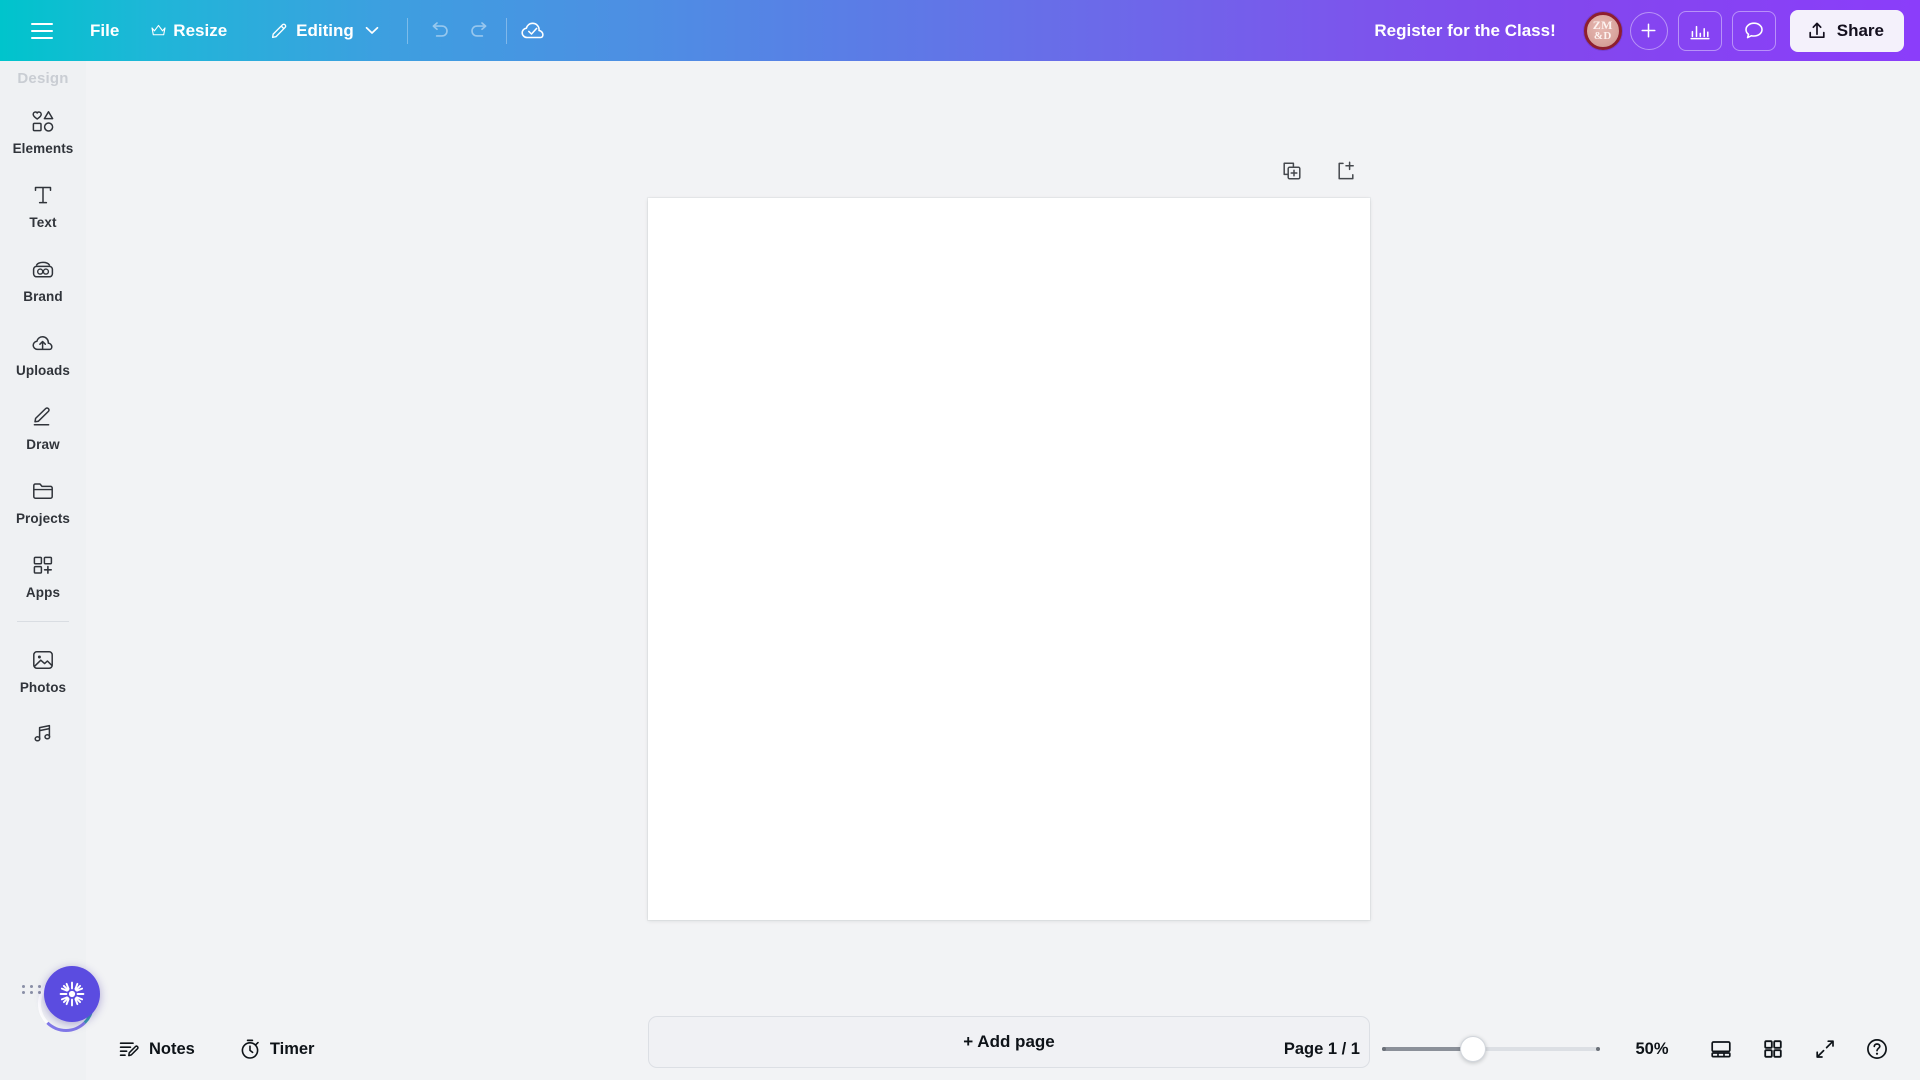  I want to click on hamburger-icon, so click(42, 31).